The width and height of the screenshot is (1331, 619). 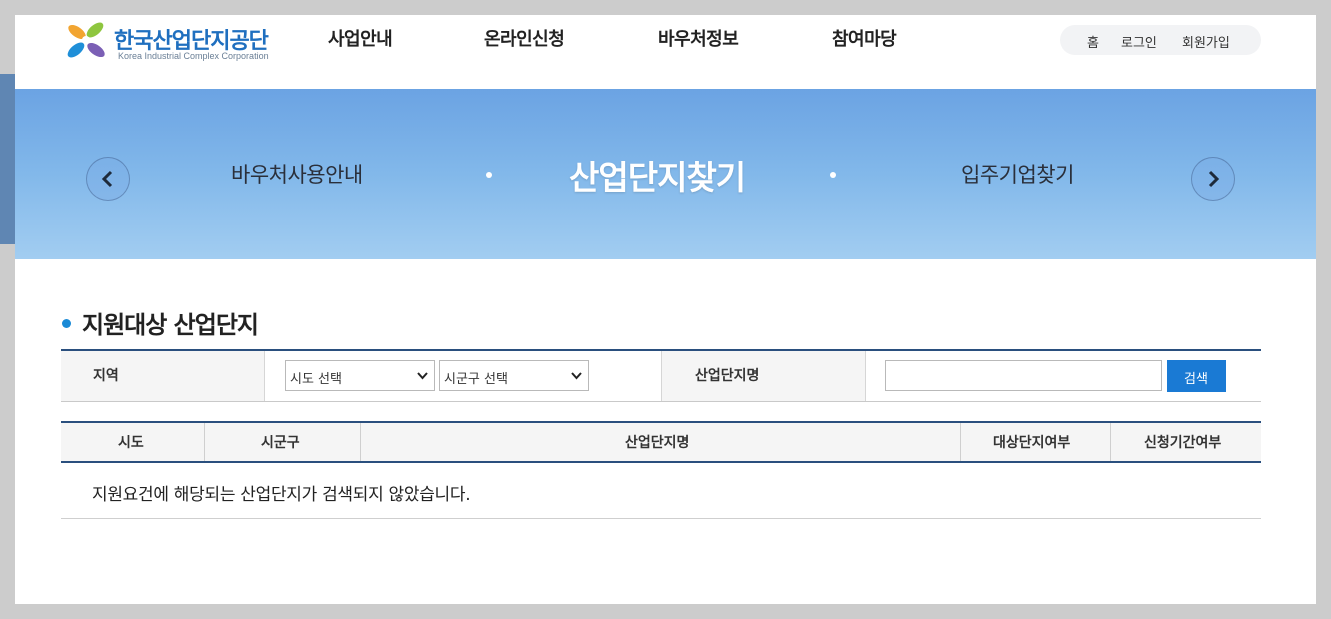 What do you see at coordinates (316, 379) in the screenshot?
I see `sido-select-value: 시도 선택` at bounding box center [316, 379].